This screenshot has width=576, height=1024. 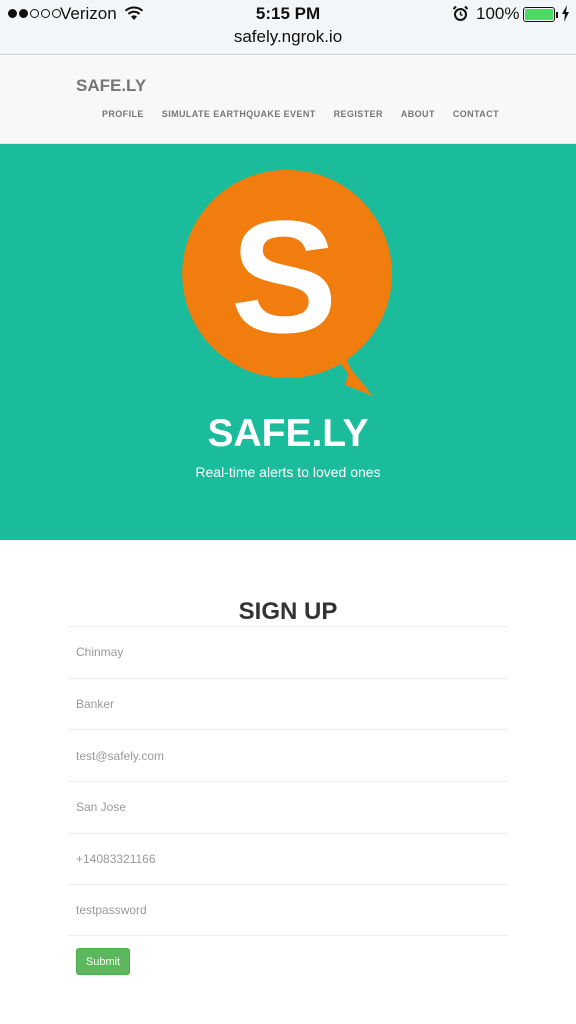 What do you see at coordinates (460, 13) in the screenshot?
I see `alarm-icon` at bounding box center [460, 13].